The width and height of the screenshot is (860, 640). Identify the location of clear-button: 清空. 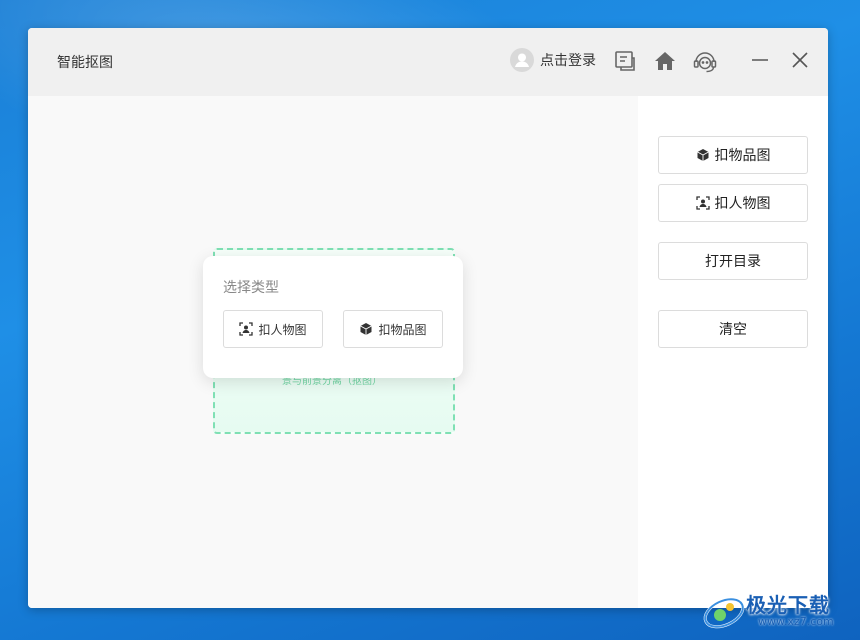
(733, 329).